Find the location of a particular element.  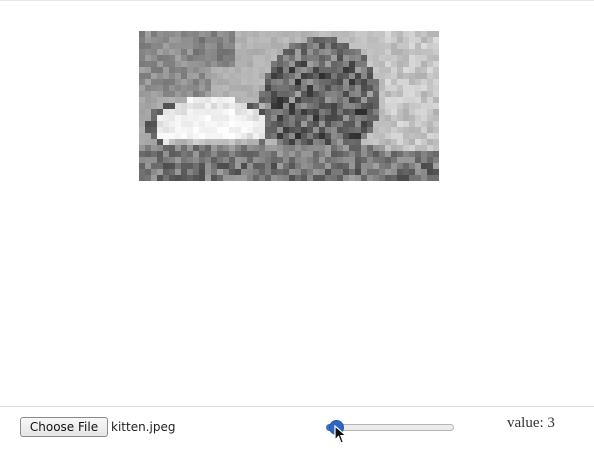

slider-track is located at coordinates (390, 427).